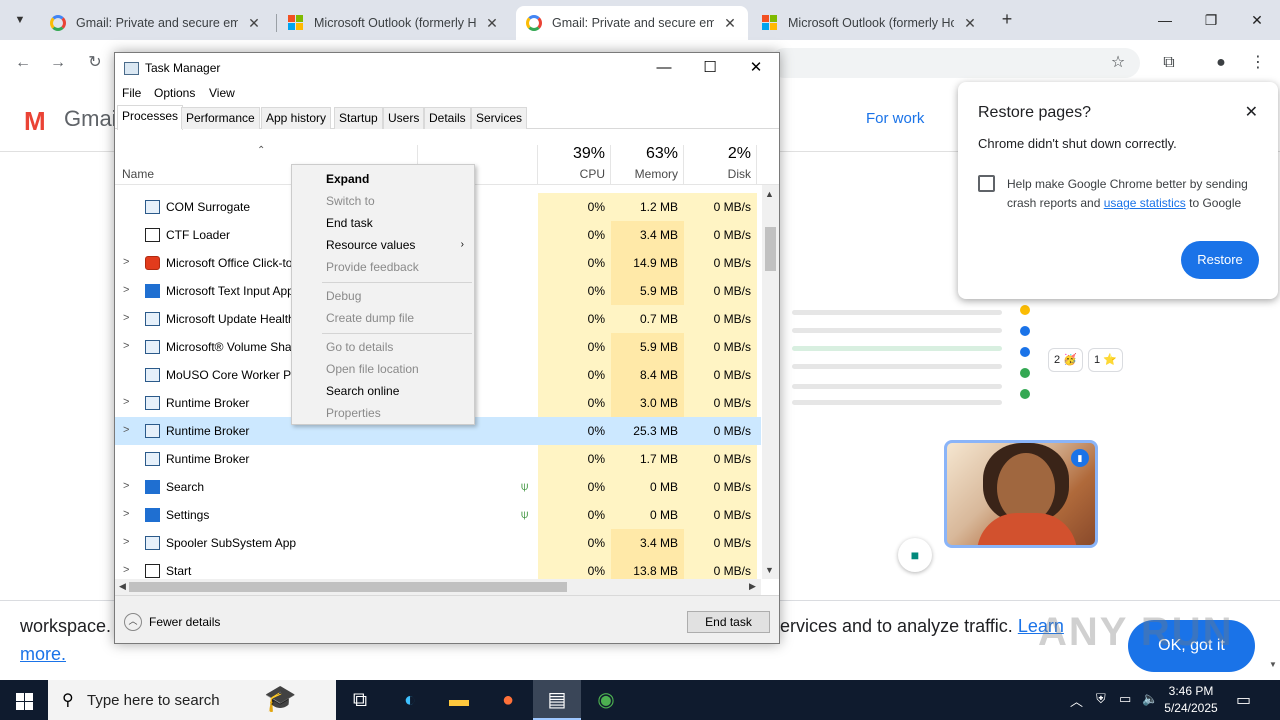  What do you see at coordinates (1118, 63) in the screenshot?
I see `bookmark-star-icon: ☆` at bounding box center [1118, 63].